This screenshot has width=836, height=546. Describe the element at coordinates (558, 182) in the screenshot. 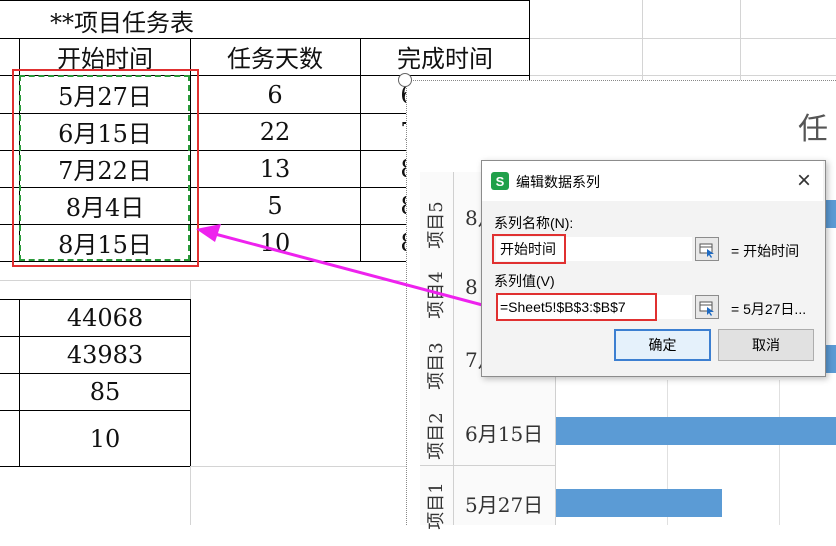

I see `dialog-title: 编辑数据系列` at that location.